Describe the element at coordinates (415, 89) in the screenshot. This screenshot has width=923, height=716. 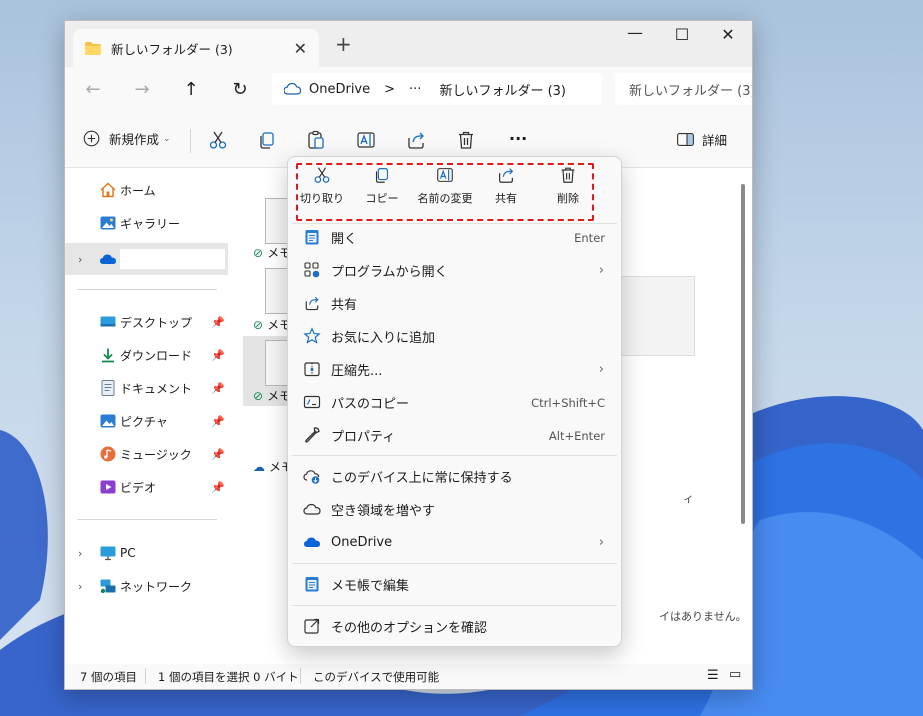
I see `breadcrumb-ellipsis: ···` at that location.